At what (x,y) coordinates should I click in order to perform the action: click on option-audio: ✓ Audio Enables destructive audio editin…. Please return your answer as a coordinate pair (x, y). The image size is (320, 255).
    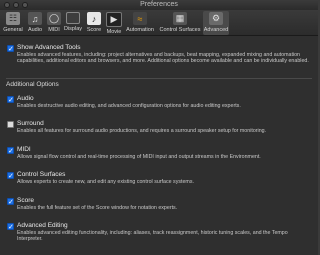
    Looking at the image, I should click on (159, 105).